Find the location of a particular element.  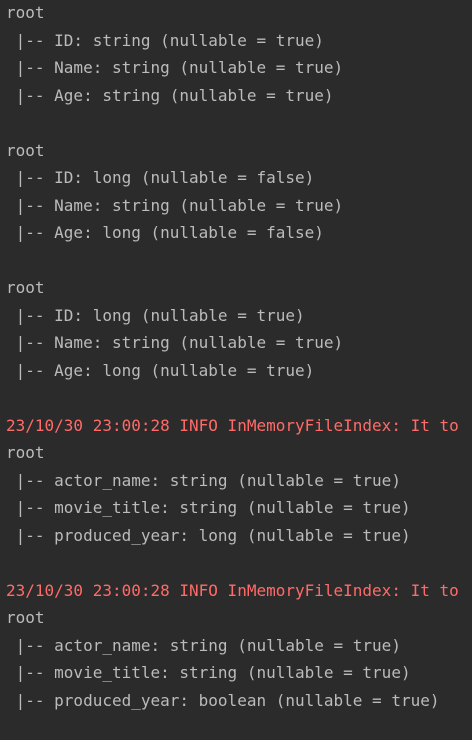

console-line: |-- Age: long (nullable = false) is located at coordinates (165, 232).